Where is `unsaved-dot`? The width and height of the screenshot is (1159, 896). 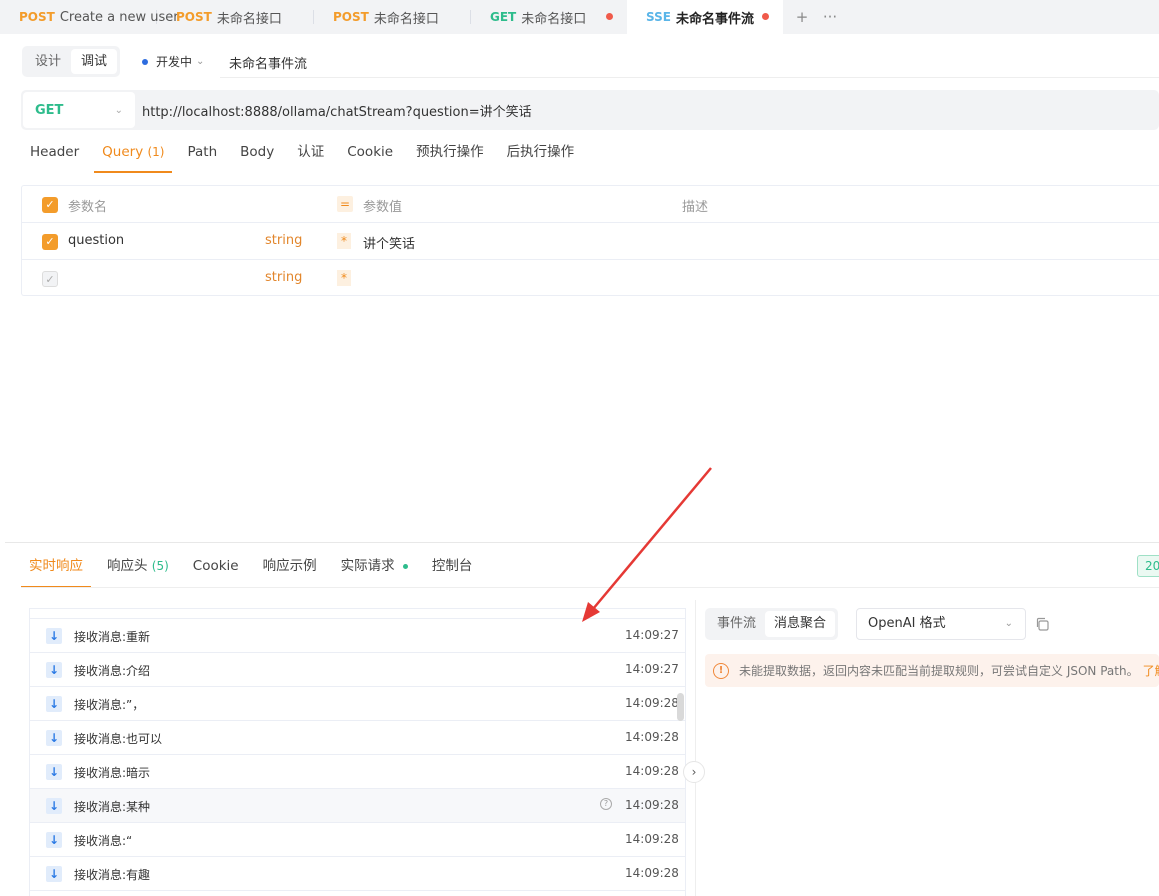 unsaved-dot is located at coordinates (609, 16).